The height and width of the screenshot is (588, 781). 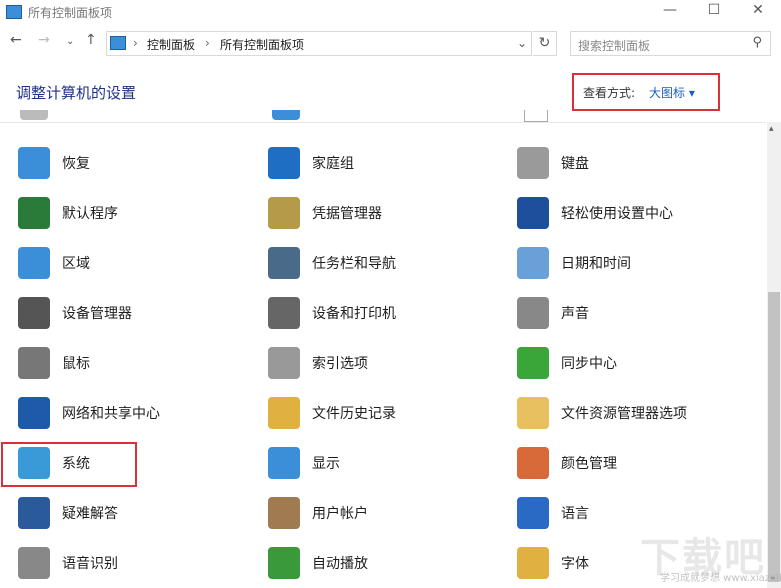 What do you see at coordinates (54, 363) in the screenshot?
I see `control-panel-item: 鼠标` at bounding box center [54, 363].